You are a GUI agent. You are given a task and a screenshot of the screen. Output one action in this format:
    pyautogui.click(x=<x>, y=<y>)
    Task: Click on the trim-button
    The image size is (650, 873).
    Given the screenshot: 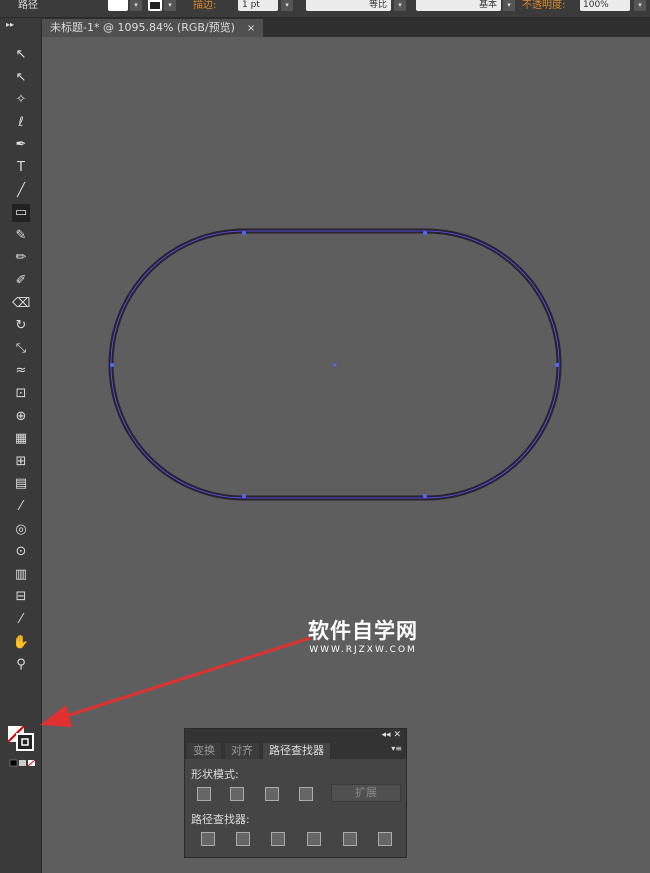 What is the action you would take?
    pyautogui.click(x=243, y=839)
    